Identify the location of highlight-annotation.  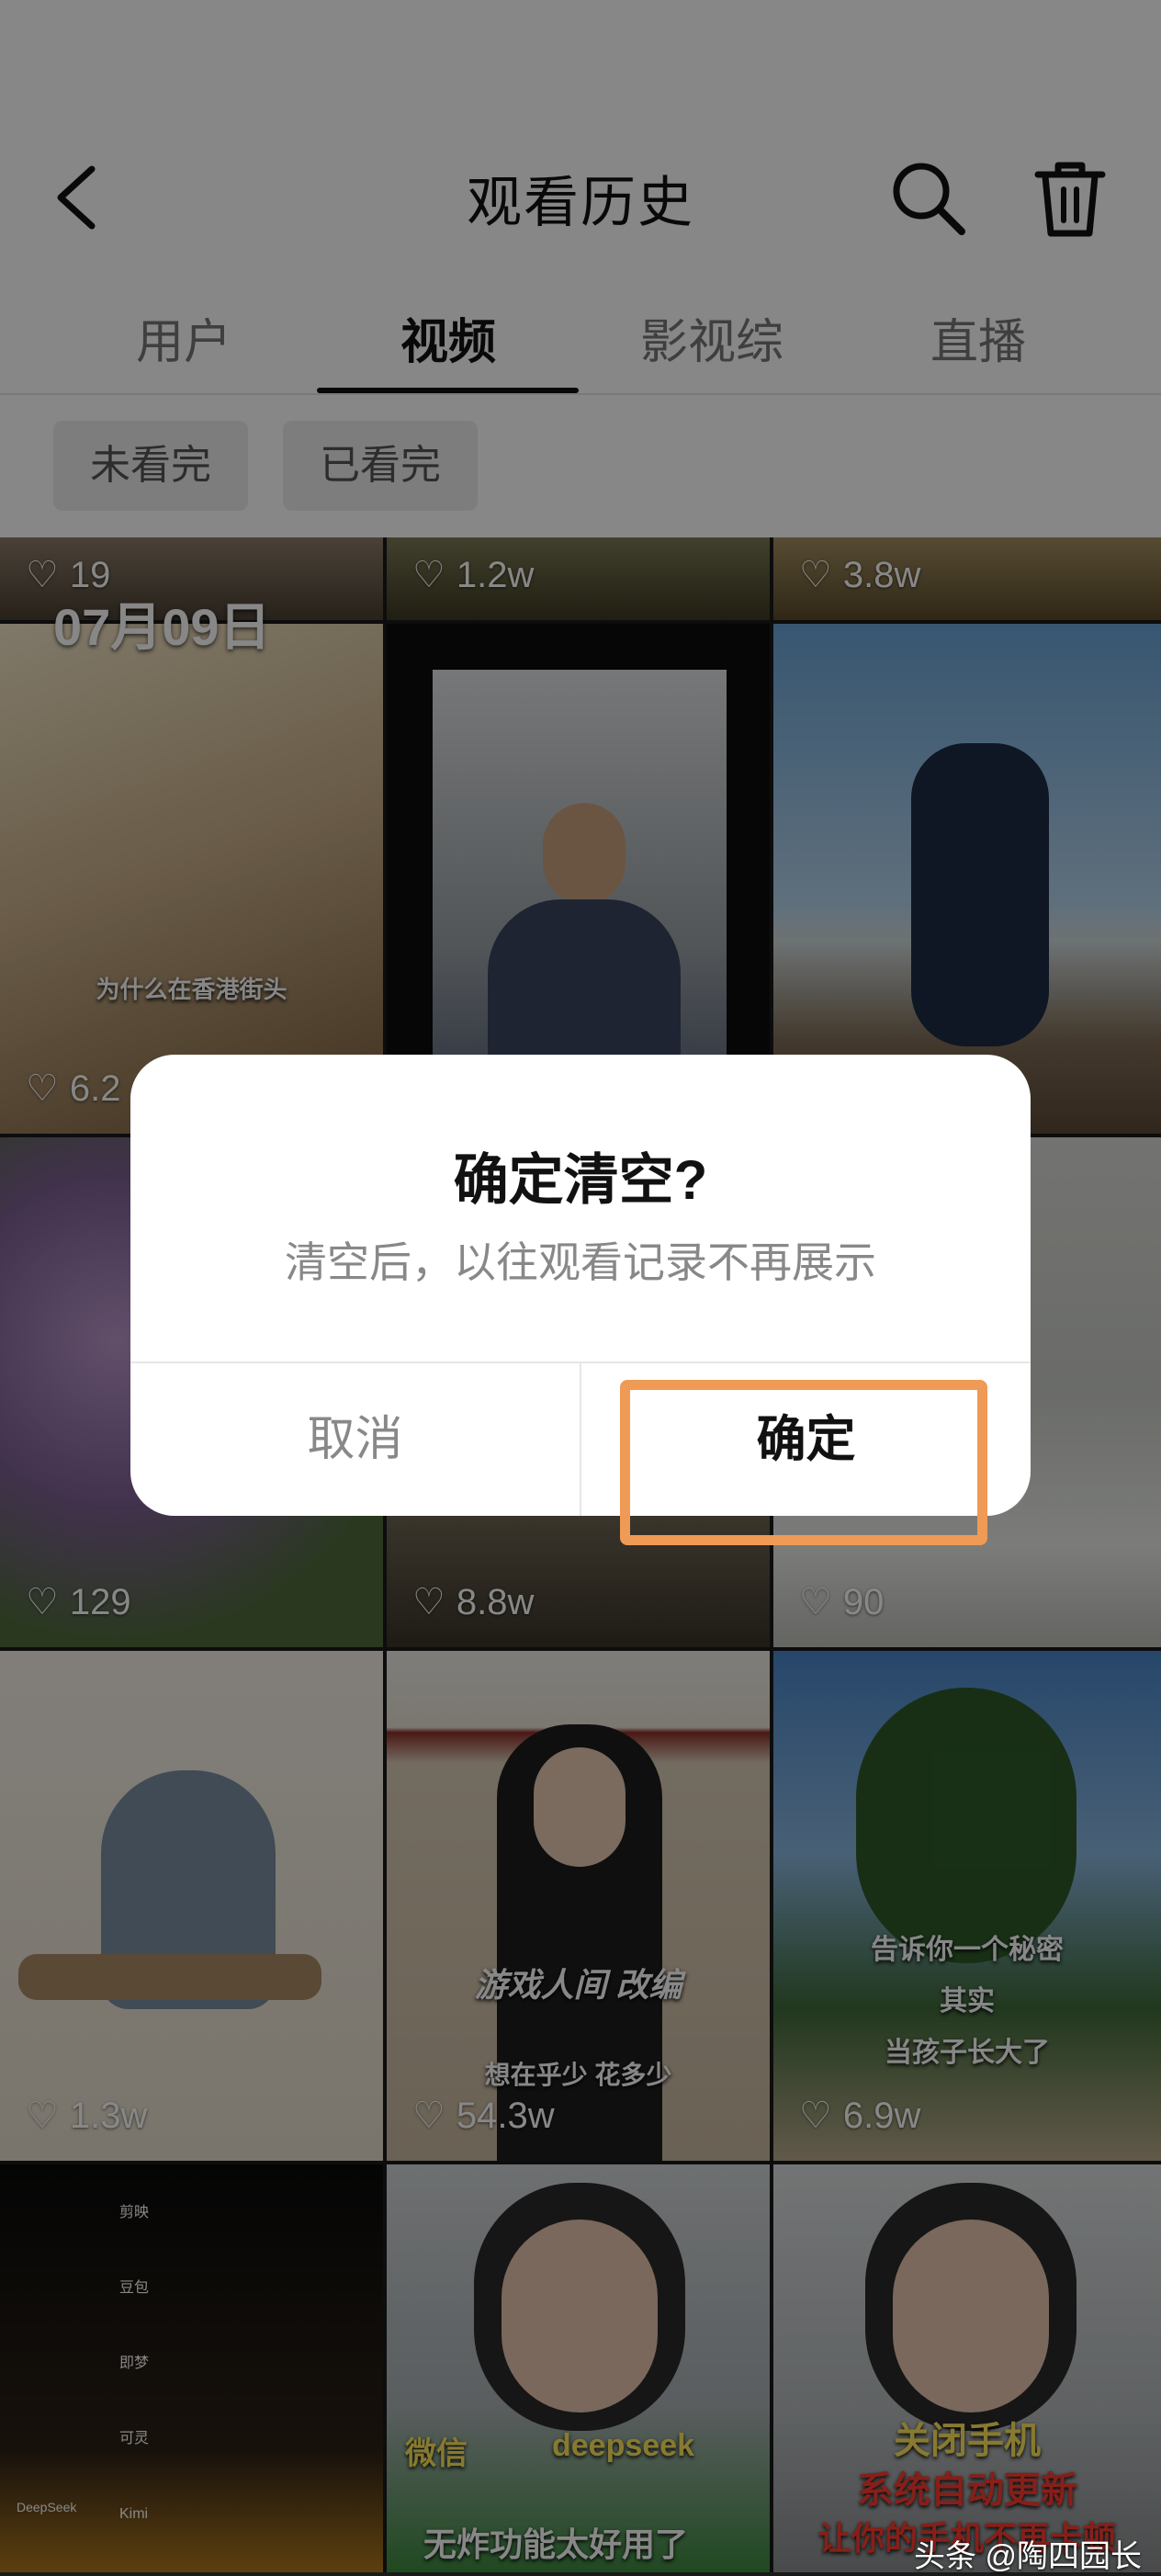
(803, 1462).